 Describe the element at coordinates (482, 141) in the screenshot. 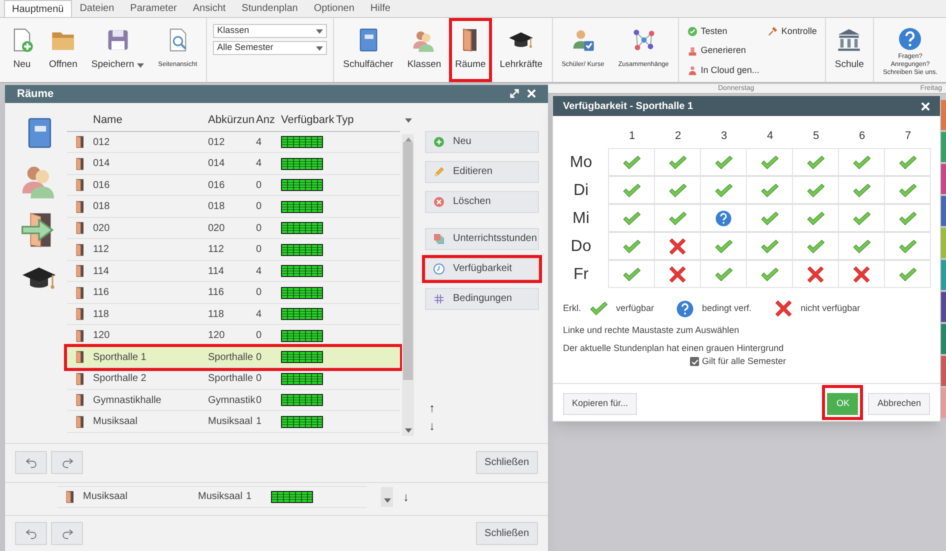

I see `action-button: Neu` at that location.